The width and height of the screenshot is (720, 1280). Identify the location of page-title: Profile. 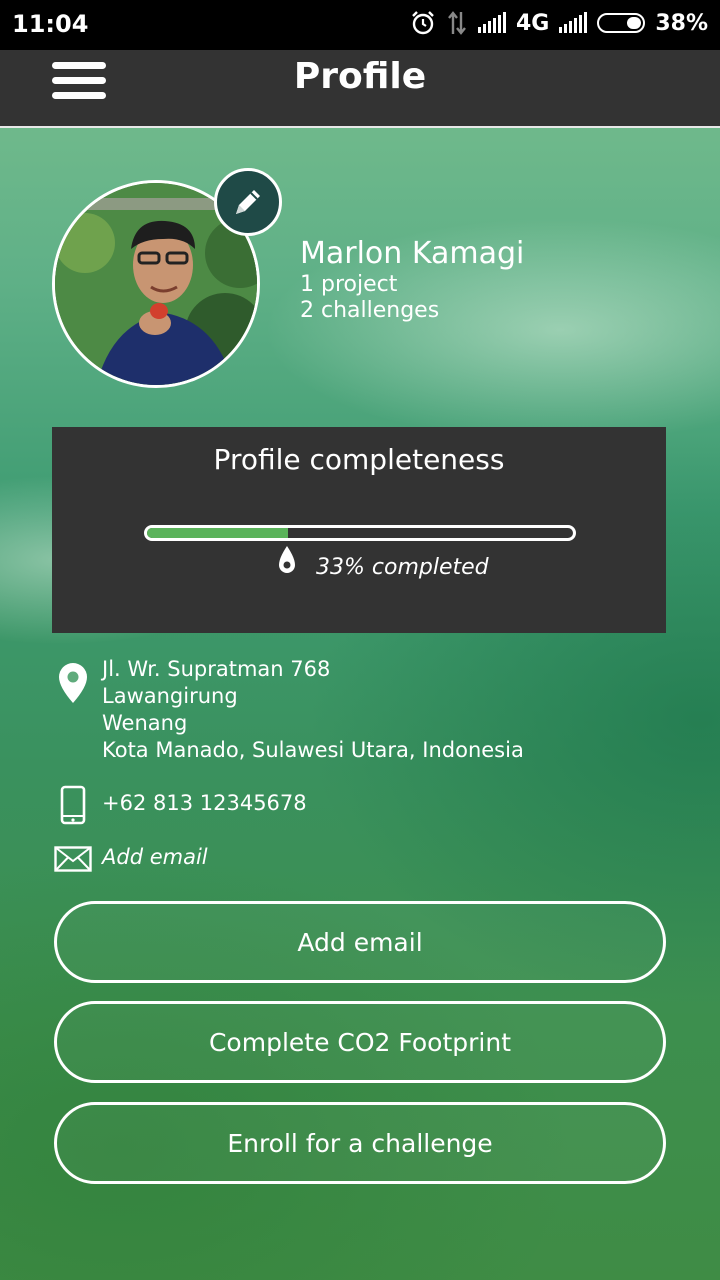
(360, 76).